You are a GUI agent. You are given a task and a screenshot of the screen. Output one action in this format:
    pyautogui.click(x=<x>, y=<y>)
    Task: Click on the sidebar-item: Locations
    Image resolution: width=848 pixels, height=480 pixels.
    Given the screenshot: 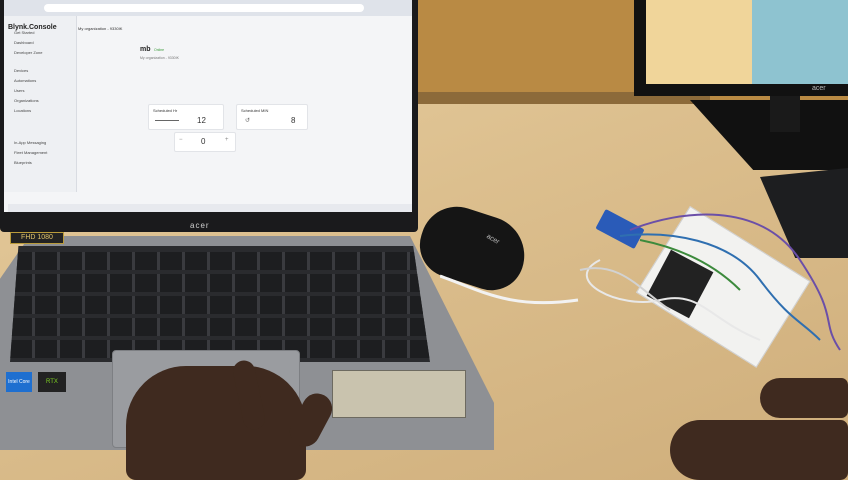 What is the action you would take?
    pyautogui.click(x=22, y=110)
    